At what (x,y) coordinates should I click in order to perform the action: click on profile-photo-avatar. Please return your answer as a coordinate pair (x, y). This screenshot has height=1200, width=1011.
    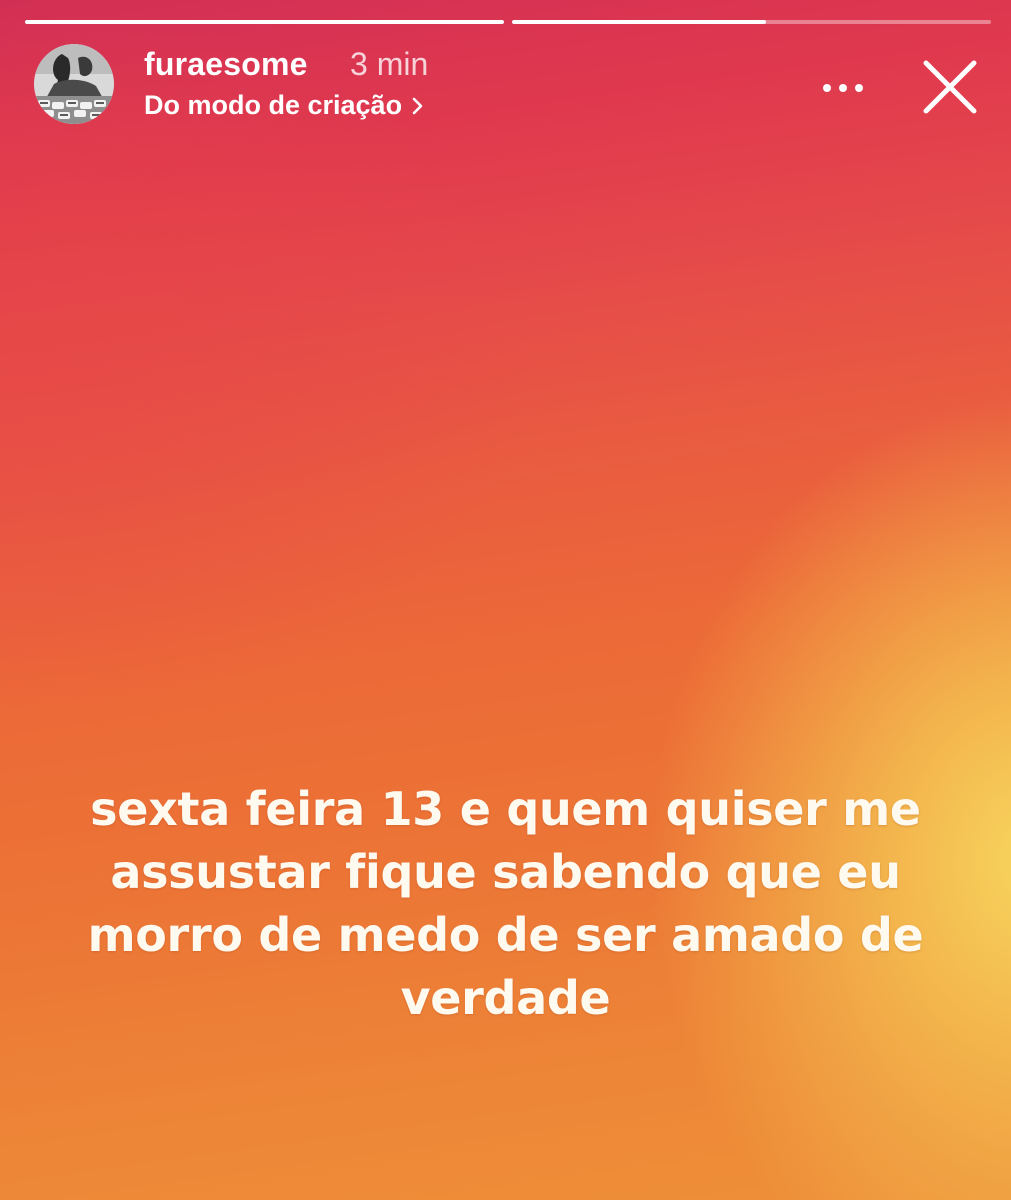
    Looking at the image, I should click on (74, 84).